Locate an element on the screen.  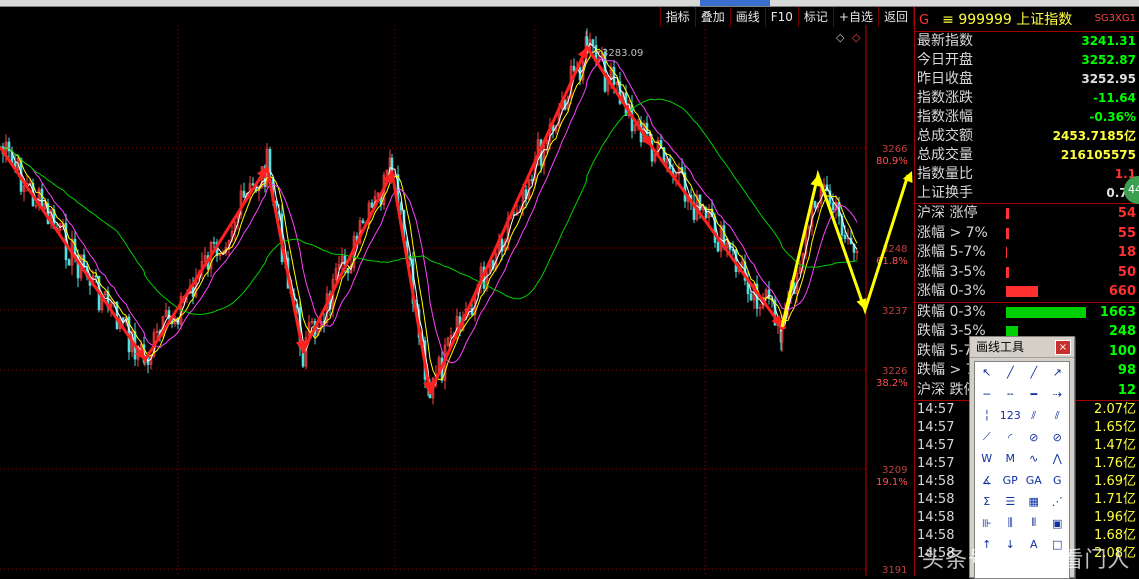
cycle-icon: ⊪ is located at coordinates (987, 524).